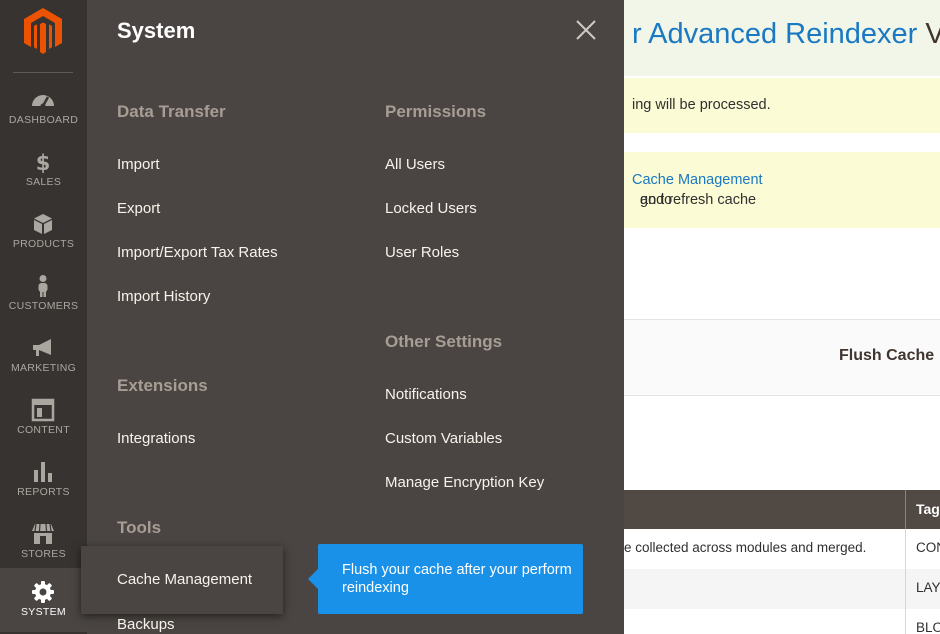 The width and height of the screenshot is (940, 634). I want to click on cell-tags: CON, so click(928, 547).